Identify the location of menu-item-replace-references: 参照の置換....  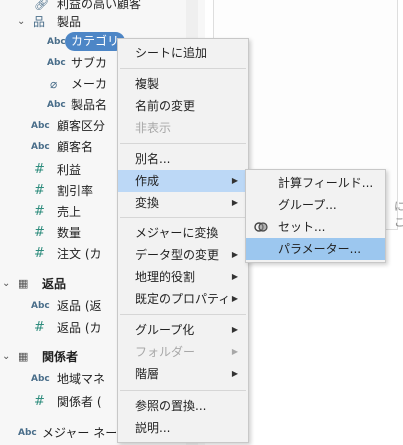
(183, 406).